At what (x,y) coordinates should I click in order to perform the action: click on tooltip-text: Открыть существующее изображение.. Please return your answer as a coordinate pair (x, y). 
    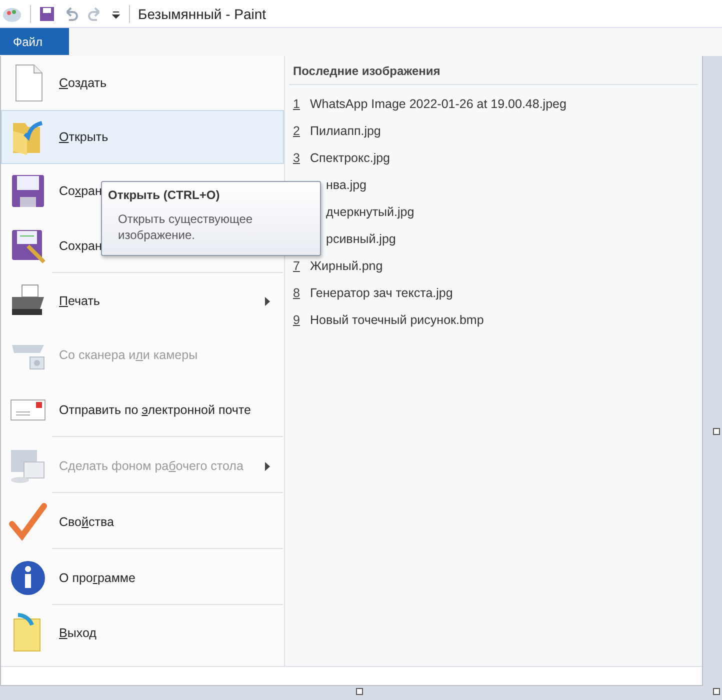
    Looking at the image, I should click on (185, 227).